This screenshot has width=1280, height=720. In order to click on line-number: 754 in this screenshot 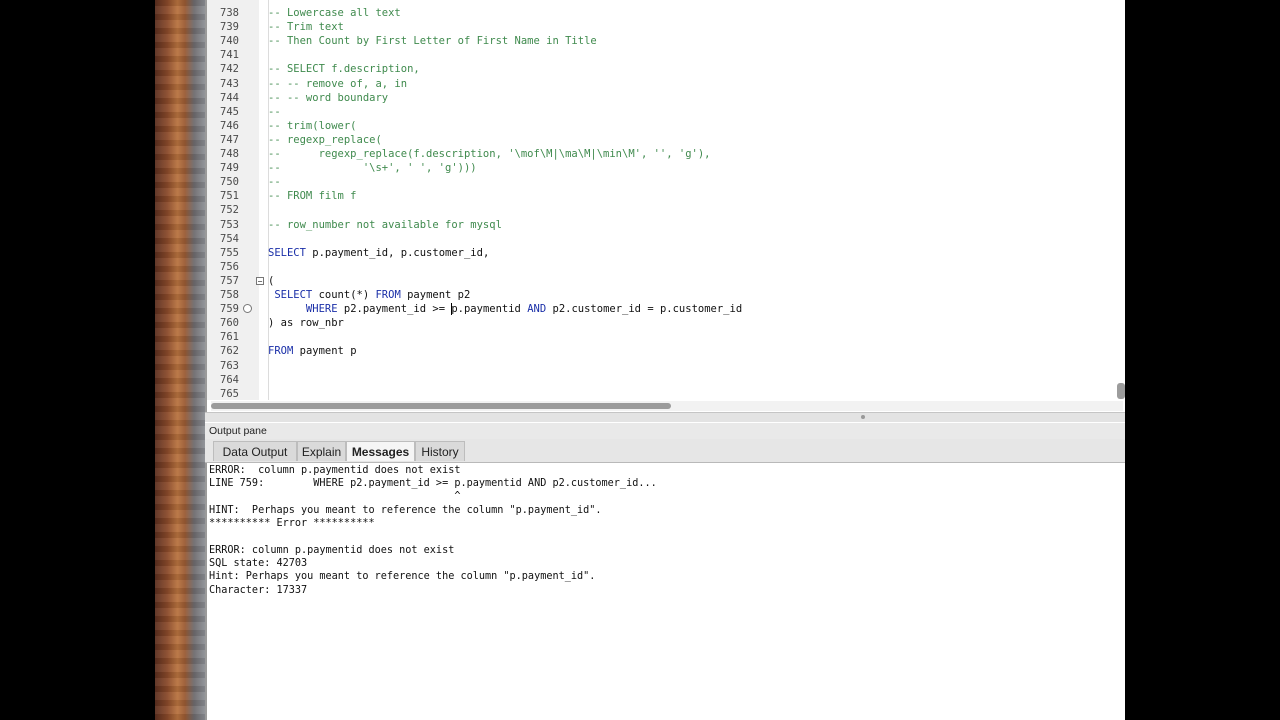, I will do `click(229, 238)`.